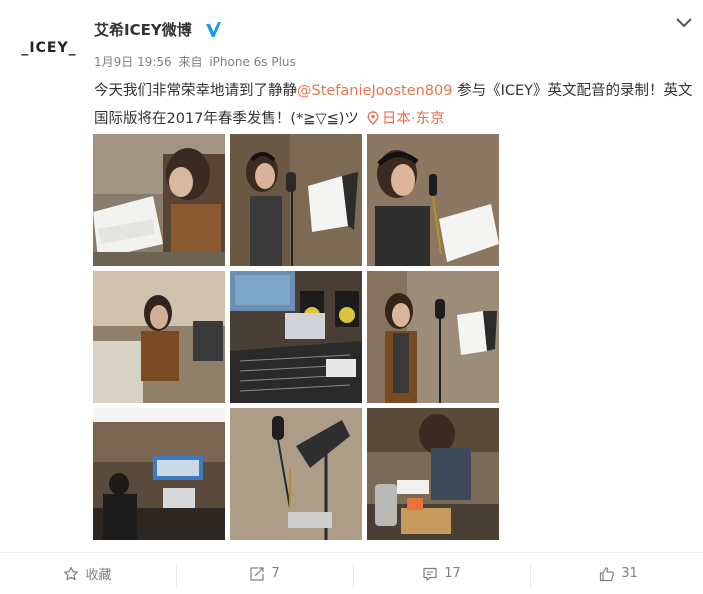  Describe the element at coordinates (375, 91) in the screenshot. I see `mention-link: @StefanieJoosten809` at that location.